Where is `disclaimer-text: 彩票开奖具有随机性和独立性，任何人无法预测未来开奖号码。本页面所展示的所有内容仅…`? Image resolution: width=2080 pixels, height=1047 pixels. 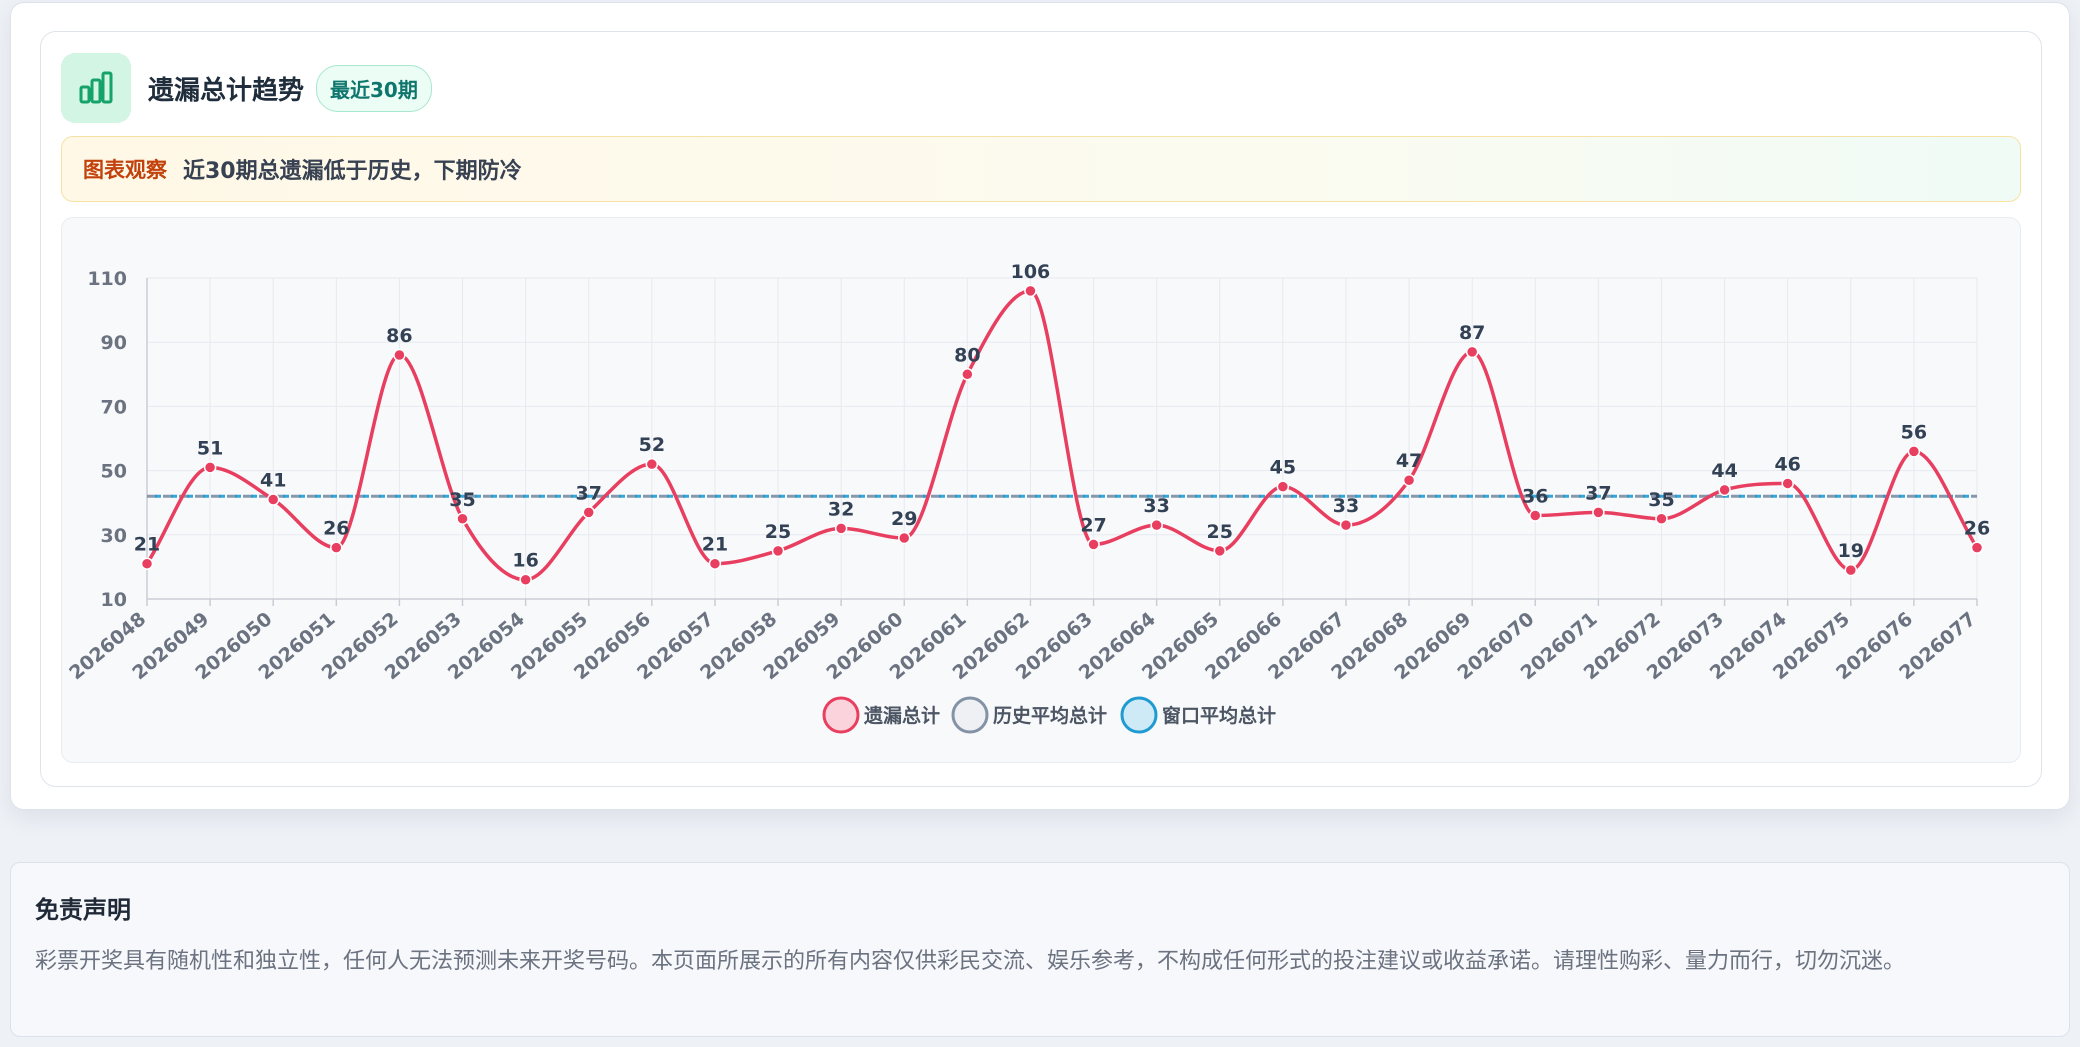
disclaimer-text: 彩票开奖具有随机性和独立性，任何人无法预测未来开奖号码。本页面所展示的所有内容仅… is located at coordinates (970, 961).